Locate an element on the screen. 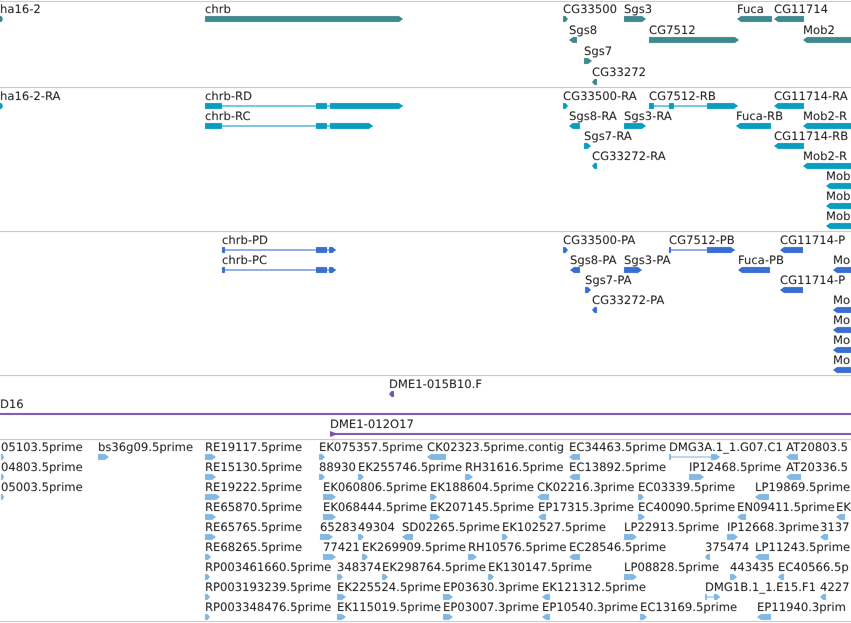  feature-label: EK207145.5prime is located at coordinates (482, 507).